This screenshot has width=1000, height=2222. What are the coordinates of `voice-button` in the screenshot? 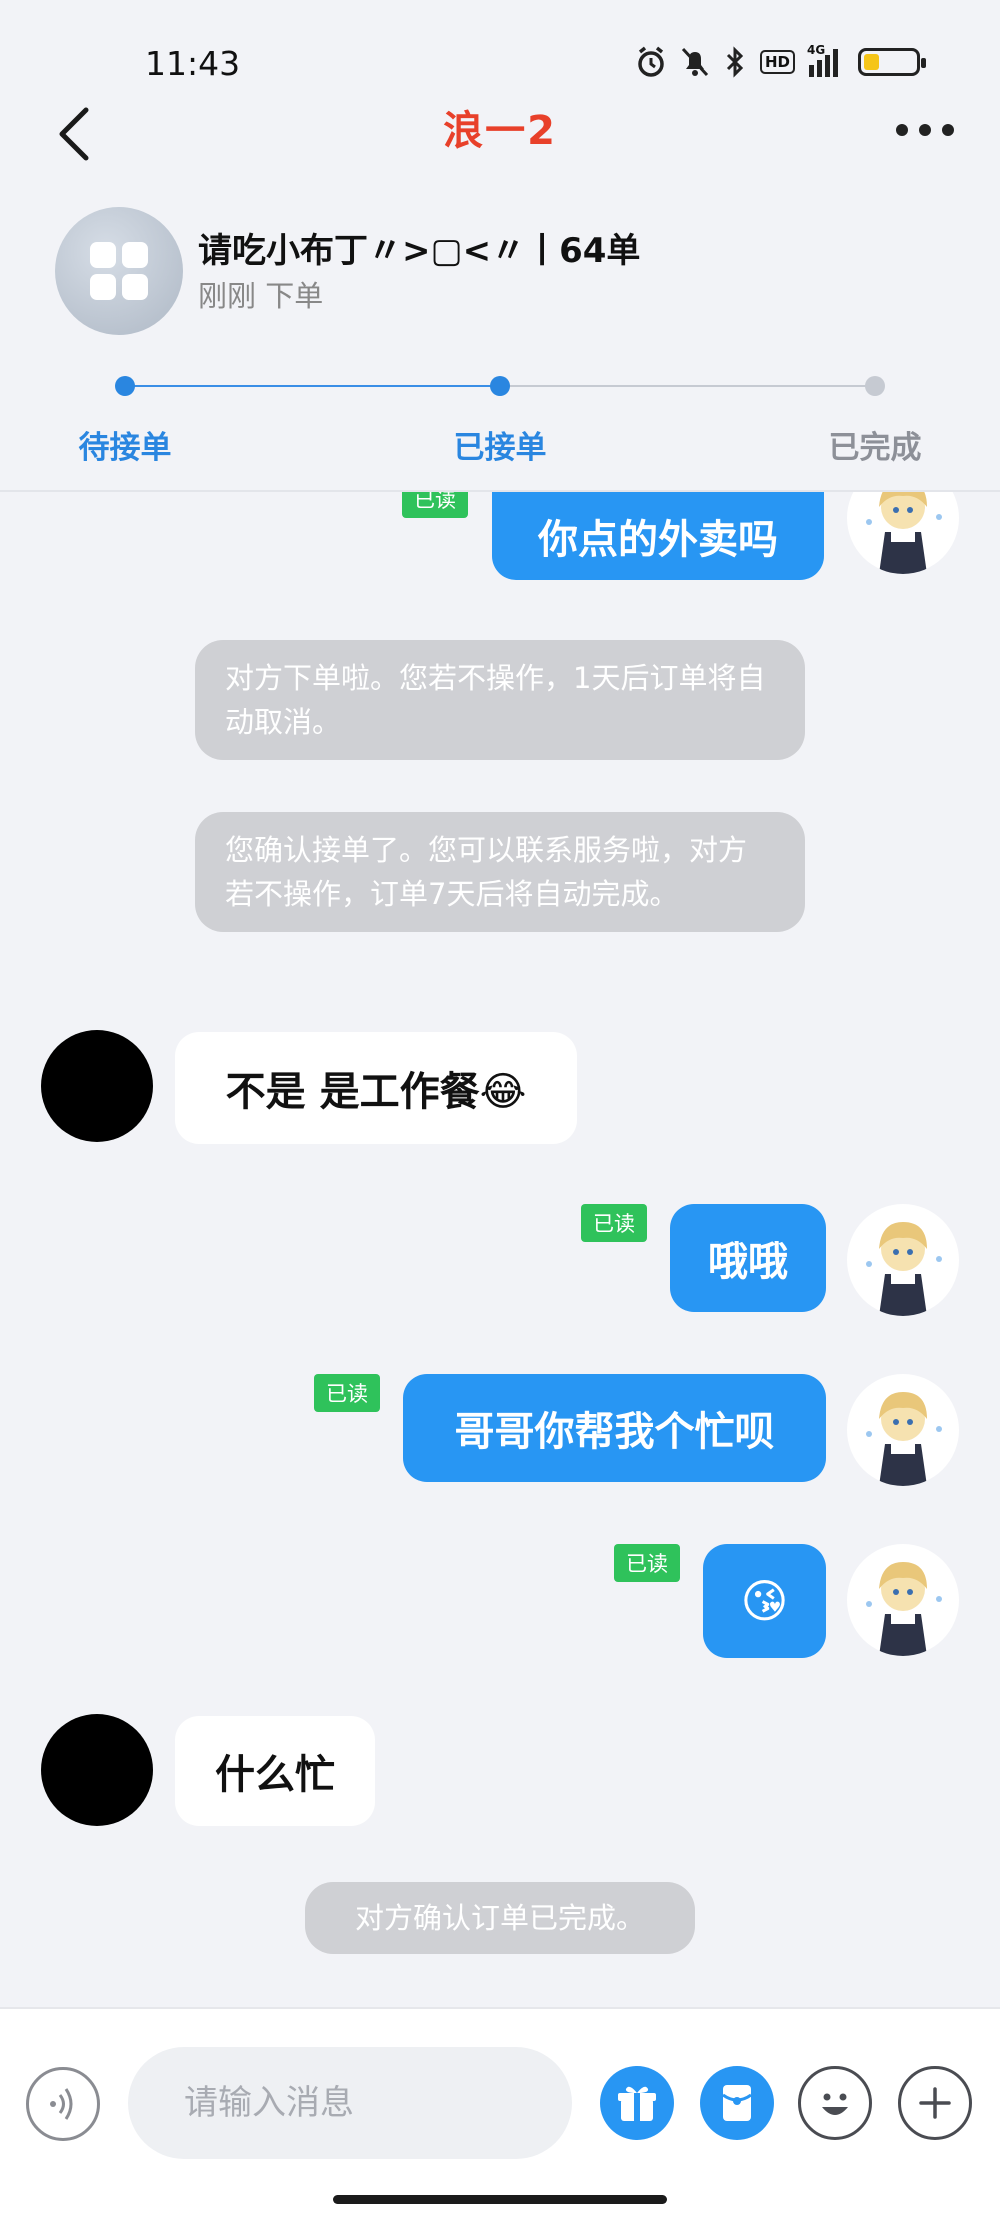 It's located at (63, 2104).